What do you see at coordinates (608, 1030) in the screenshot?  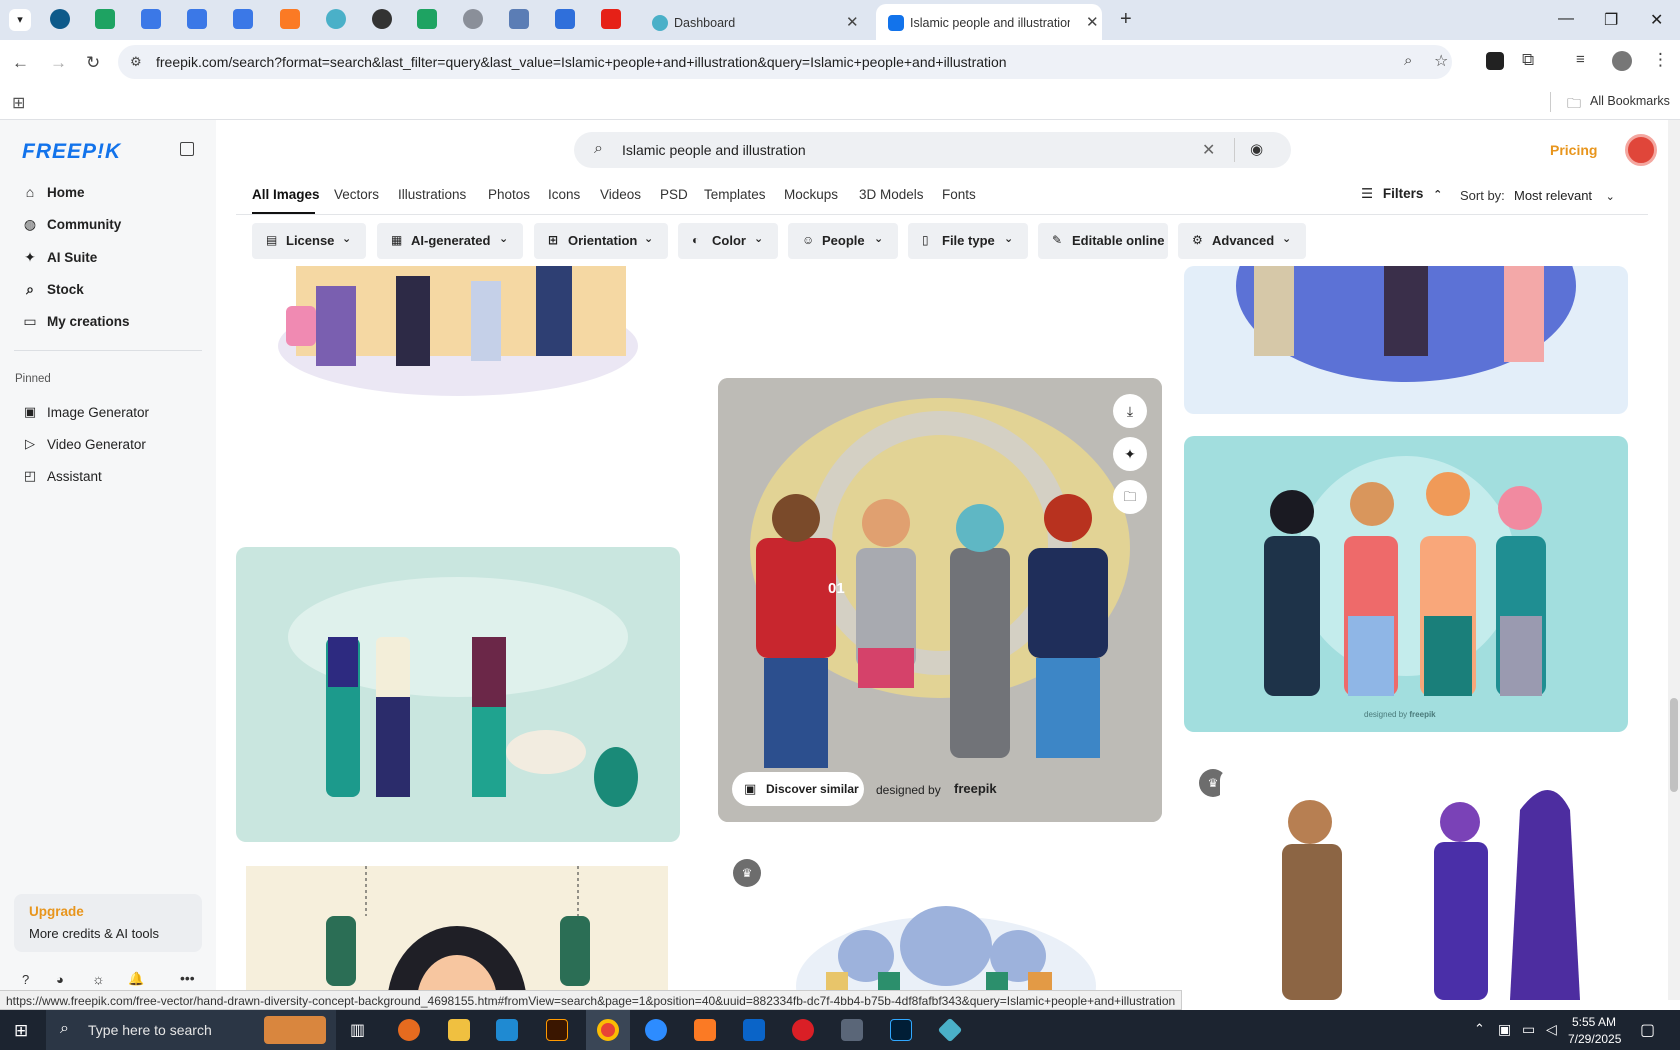 I see `chrome-icon` at bounding box center [608, 1030].